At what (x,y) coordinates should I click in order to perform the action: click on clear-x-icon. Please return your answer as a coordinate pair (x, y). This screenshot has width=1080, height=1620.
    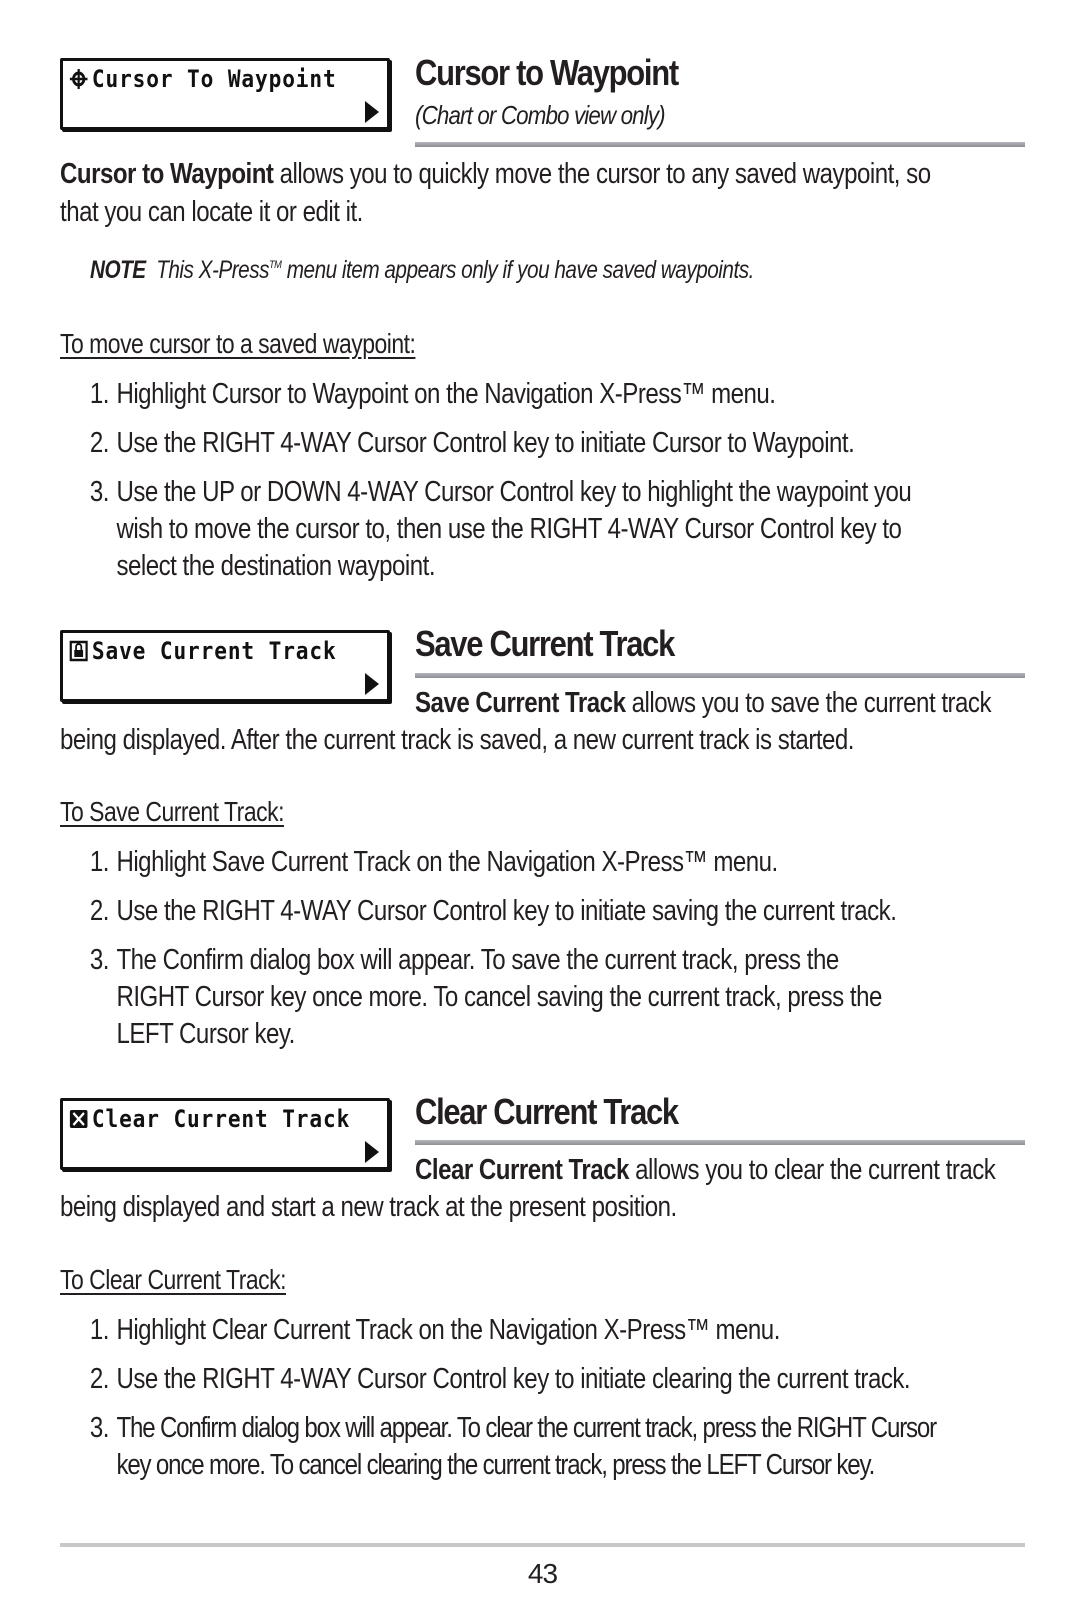
    Looking at the image, I should click on (78, 1119).